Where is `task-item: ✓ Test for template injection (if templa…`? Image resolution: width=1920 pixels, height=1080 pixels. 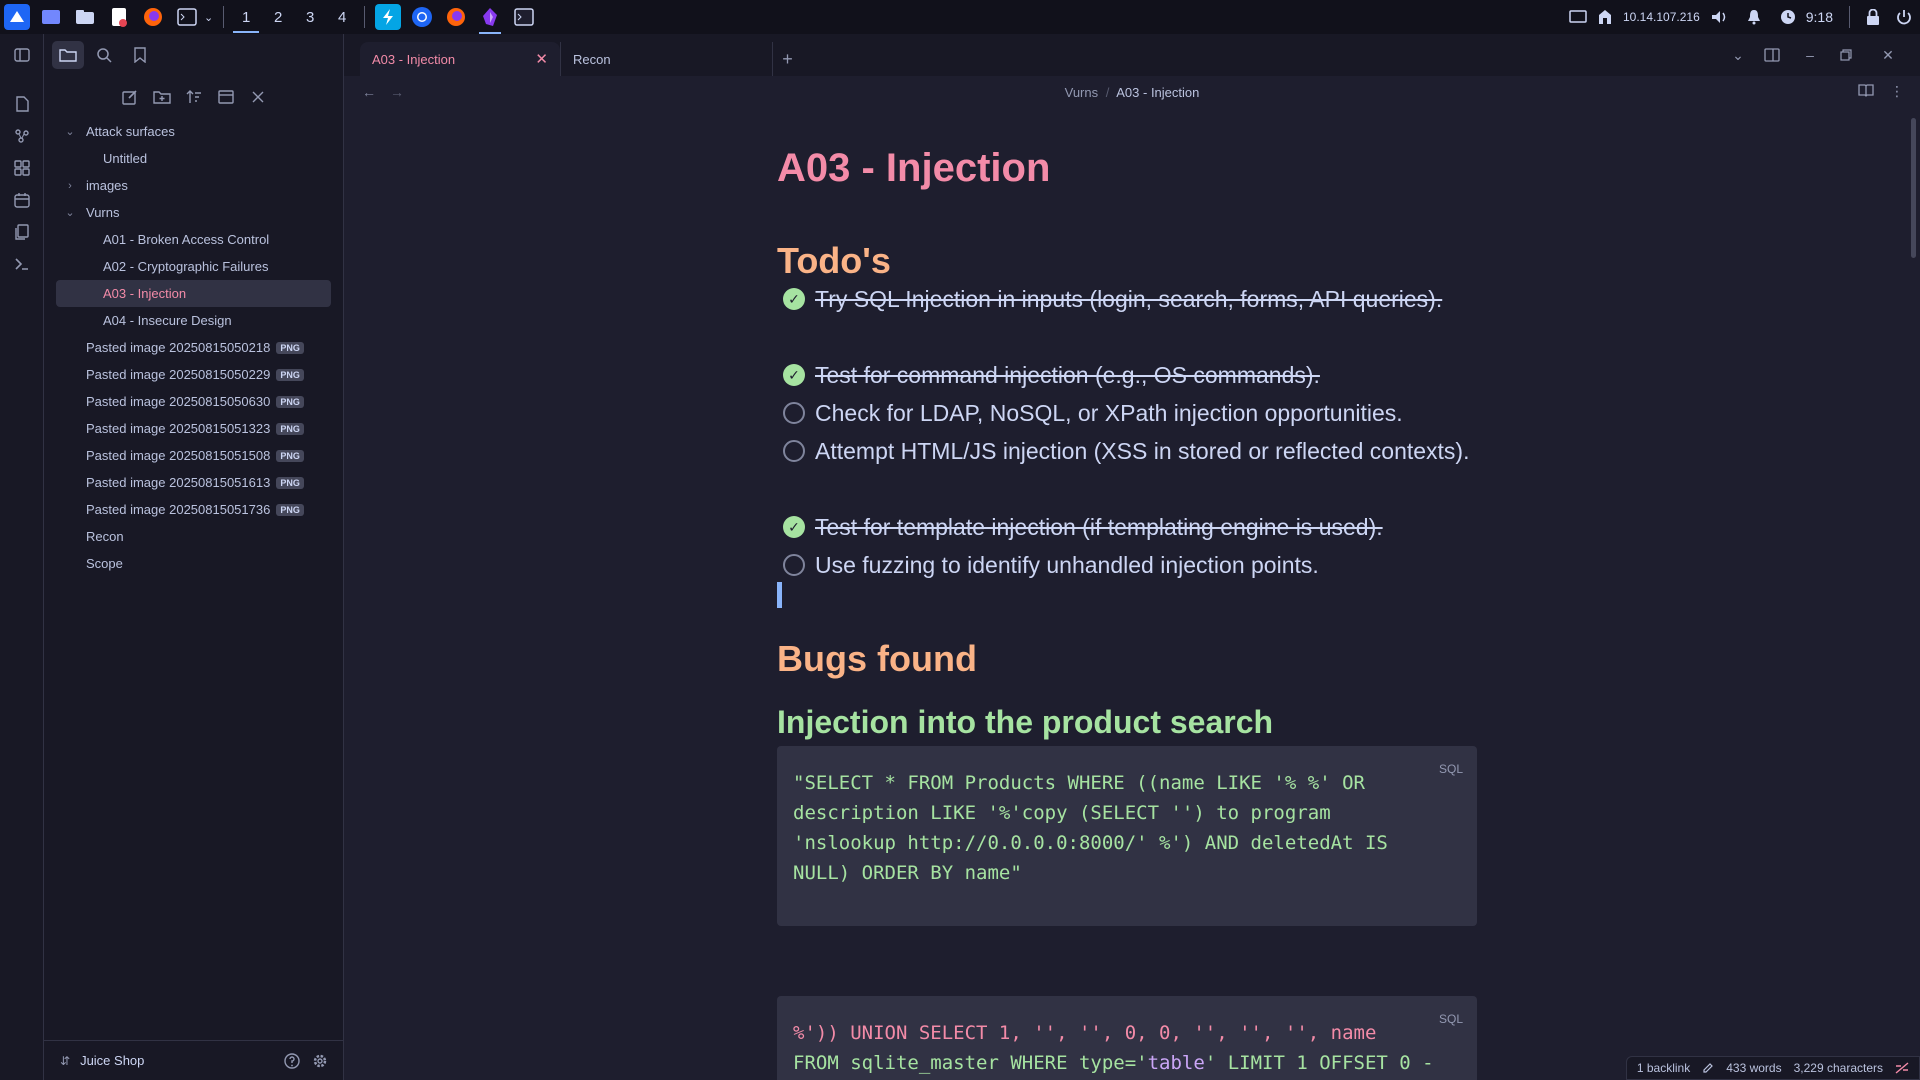
task-item: ✓ Test for template injection (if templa… is located at coordinates (1127, 527).